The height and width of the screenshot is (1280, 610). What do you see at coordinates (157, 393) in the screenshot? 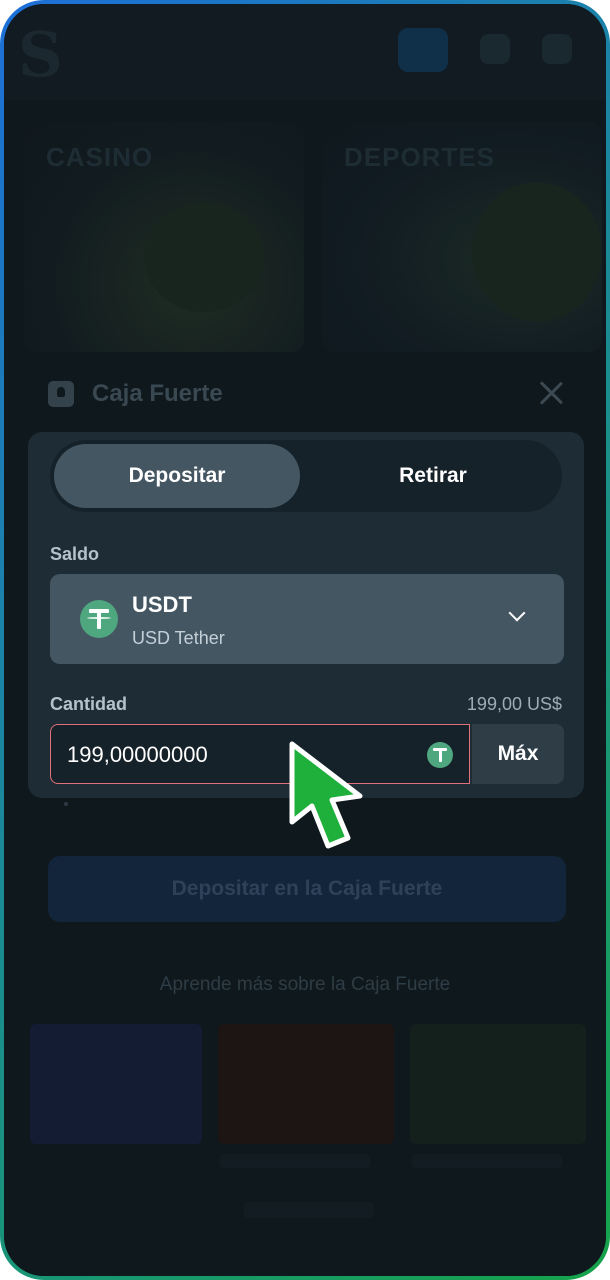
I see `modal-title: Caja Fuerte` at bounding box center [157, 393].